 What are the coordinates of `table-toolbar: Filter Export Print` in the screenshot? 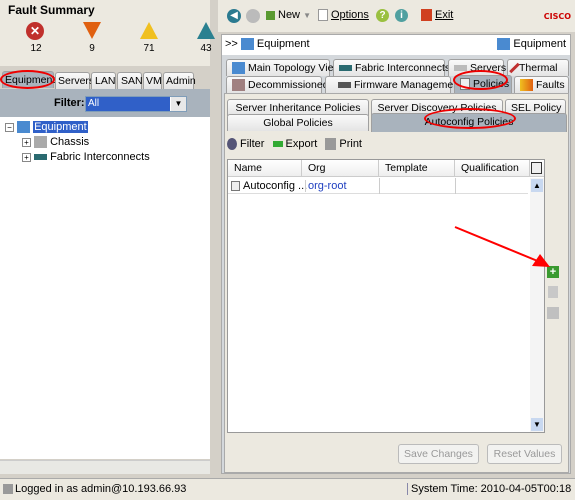 It's located at (294, 144).